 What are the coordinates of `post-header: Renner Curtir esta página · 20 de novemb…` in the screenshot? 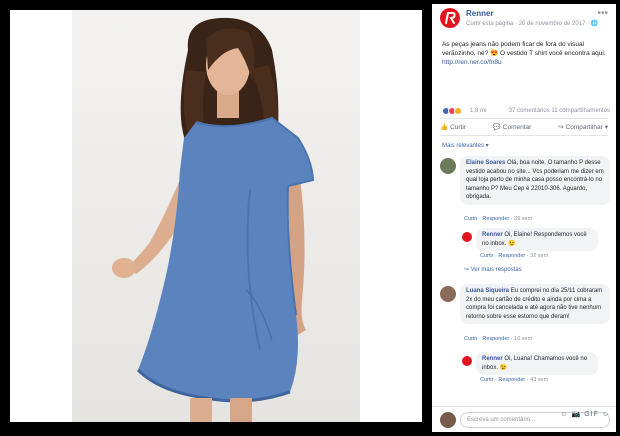 It's located at (524, 19).